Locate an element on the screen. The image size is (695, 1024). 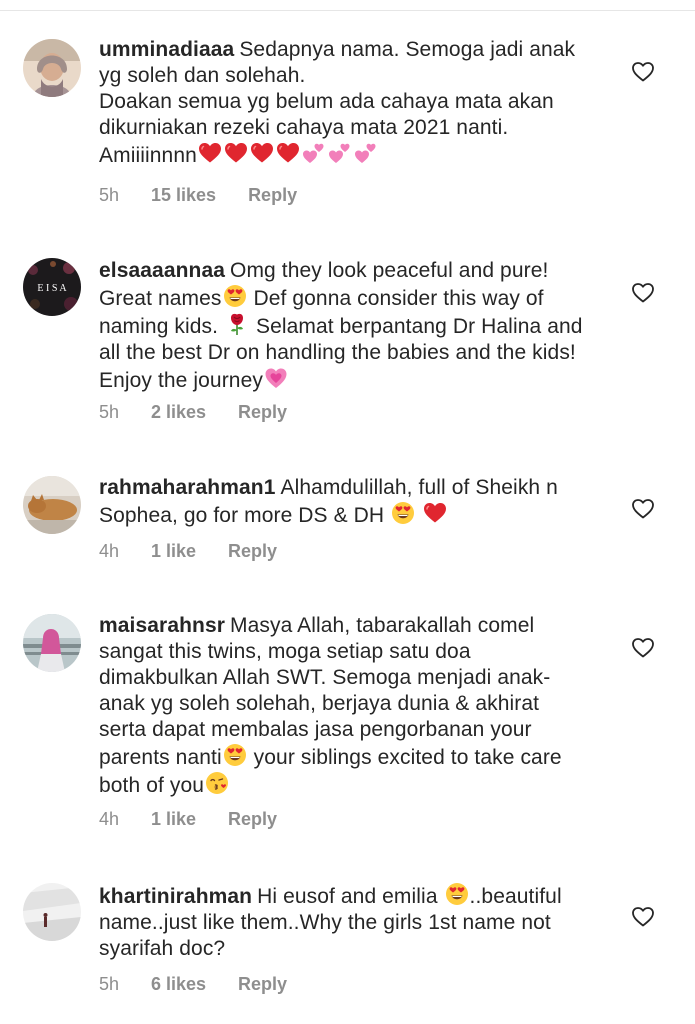
avatar-logo-text: E I S A is located at coordinates (52, 288).